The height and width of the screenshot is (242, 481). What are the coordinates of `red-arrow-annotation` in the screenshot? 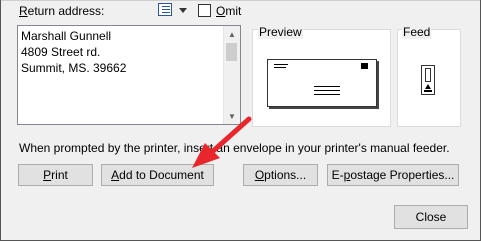 It's located at (222, 142).